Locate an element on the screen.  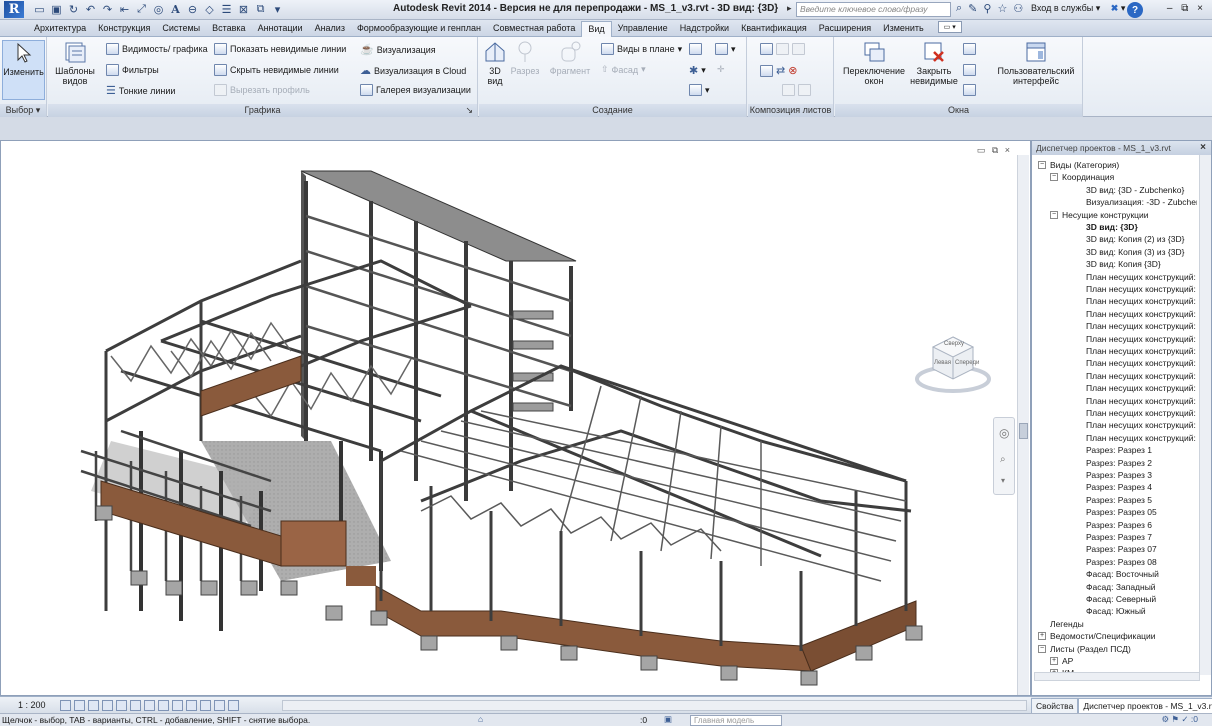
legends-button: ✱ ▾ is located at coordinates (697, 70).